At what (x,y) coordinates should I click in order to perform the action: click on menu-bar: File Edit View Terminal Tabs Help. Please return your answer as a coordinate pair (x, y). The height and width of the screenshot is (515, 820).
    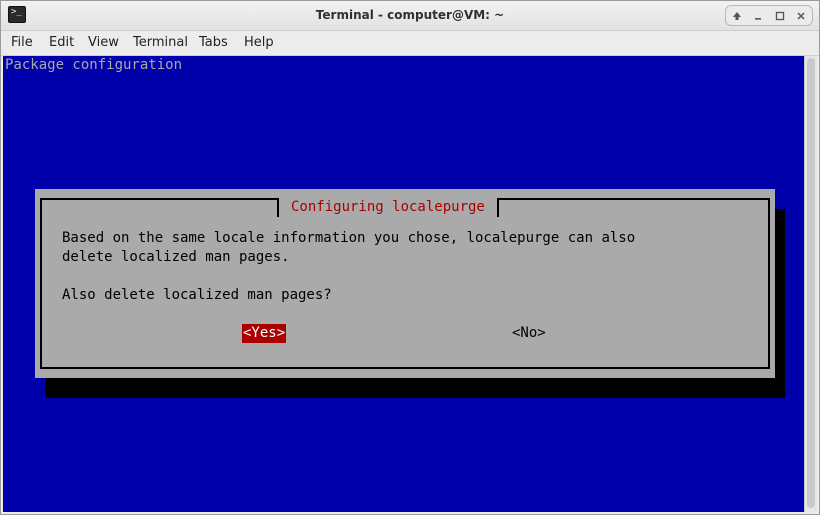
    Looking at the image, I should click on (410, 43).